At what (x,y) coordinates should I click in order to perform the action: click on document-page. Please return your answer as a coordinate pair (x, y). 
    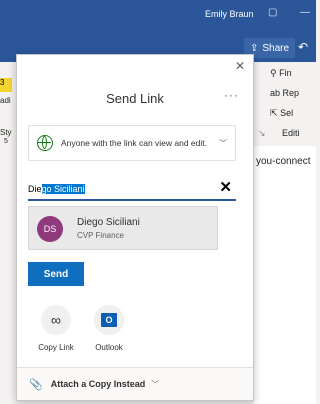
    Looking at the image, I should click on (285, 275).